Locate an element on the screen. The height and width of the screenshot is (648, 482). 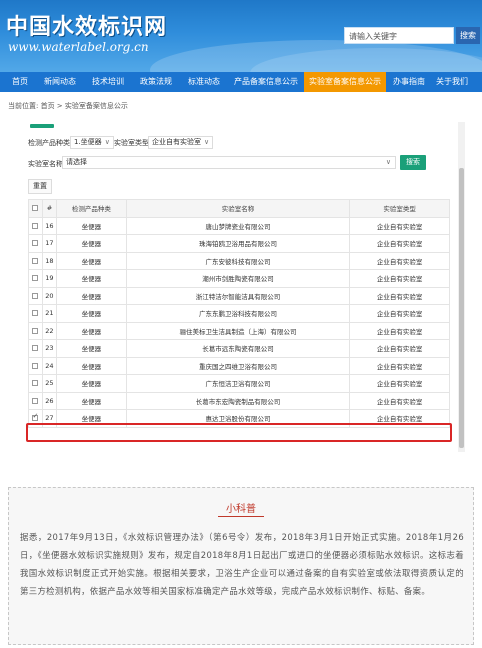
breadcrumb: 当前位置: 首页 > 实验室备案信息公示 is located at coordinates (68, 106).